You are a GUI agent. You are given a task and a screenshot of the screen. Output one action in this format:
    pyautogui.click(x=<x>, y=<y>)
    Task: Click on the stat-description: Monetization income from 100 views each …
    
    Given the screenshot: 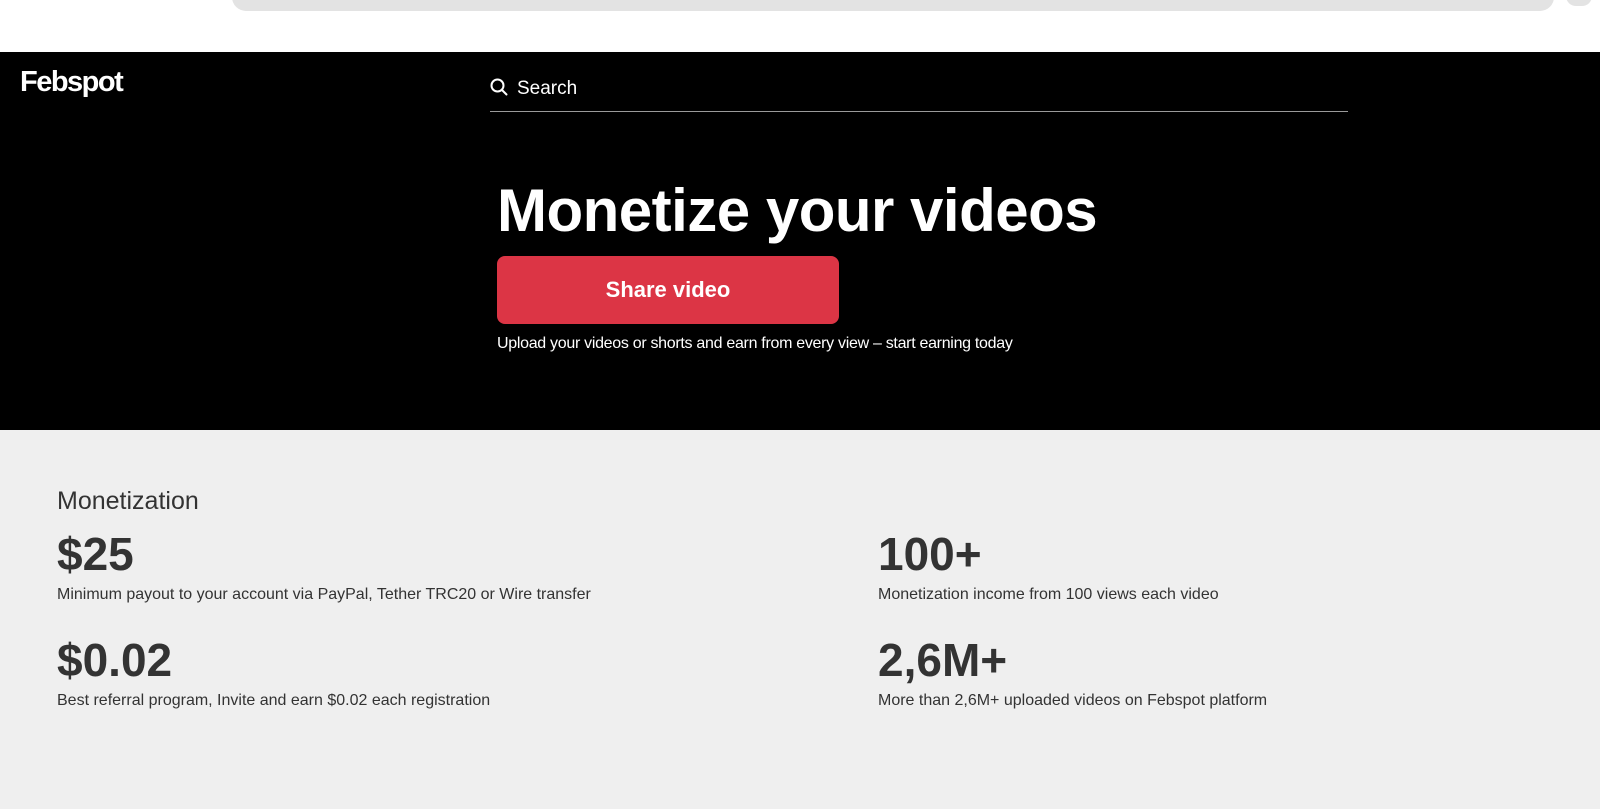 What is the action you would take?
    pyautogui.click(x=1048, y=594)
    